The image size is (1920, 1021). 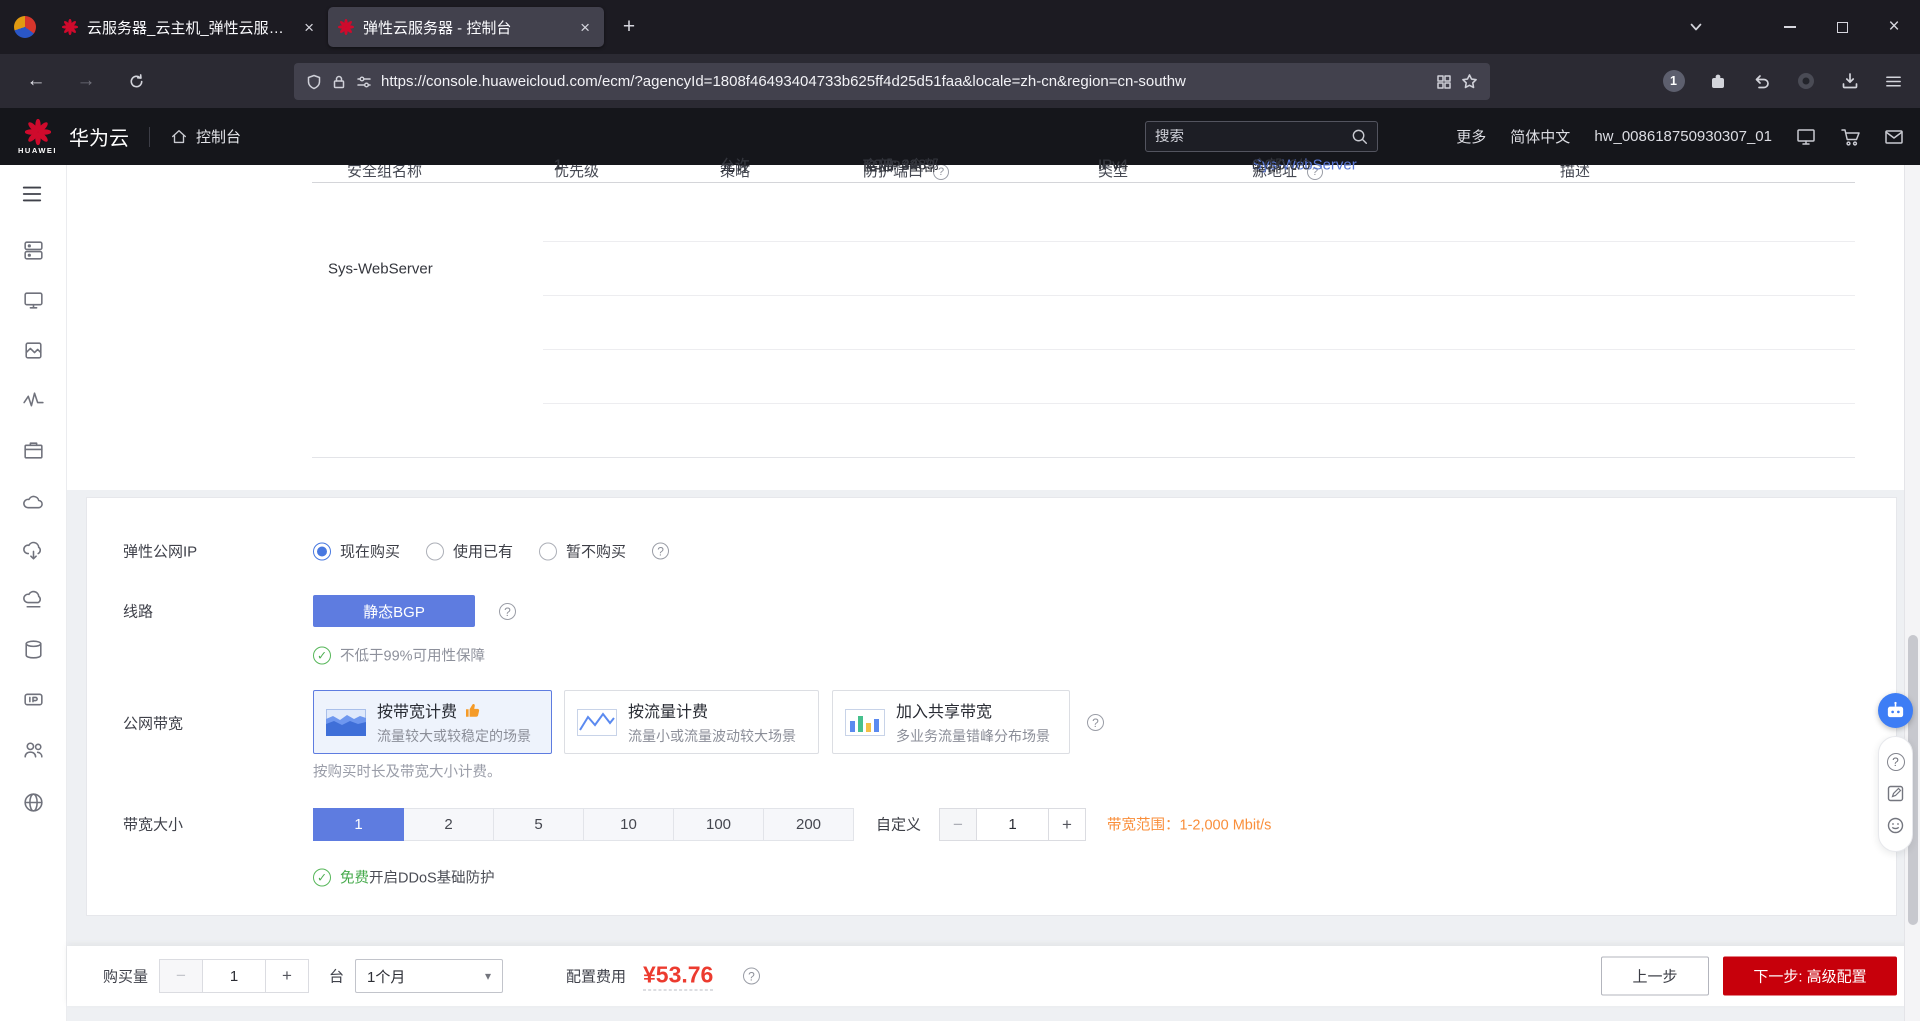 I want to click on bandwidth-card-shared: 加入共享带宽 多业务流量错峰分布场景, so click(x=951, y=722).